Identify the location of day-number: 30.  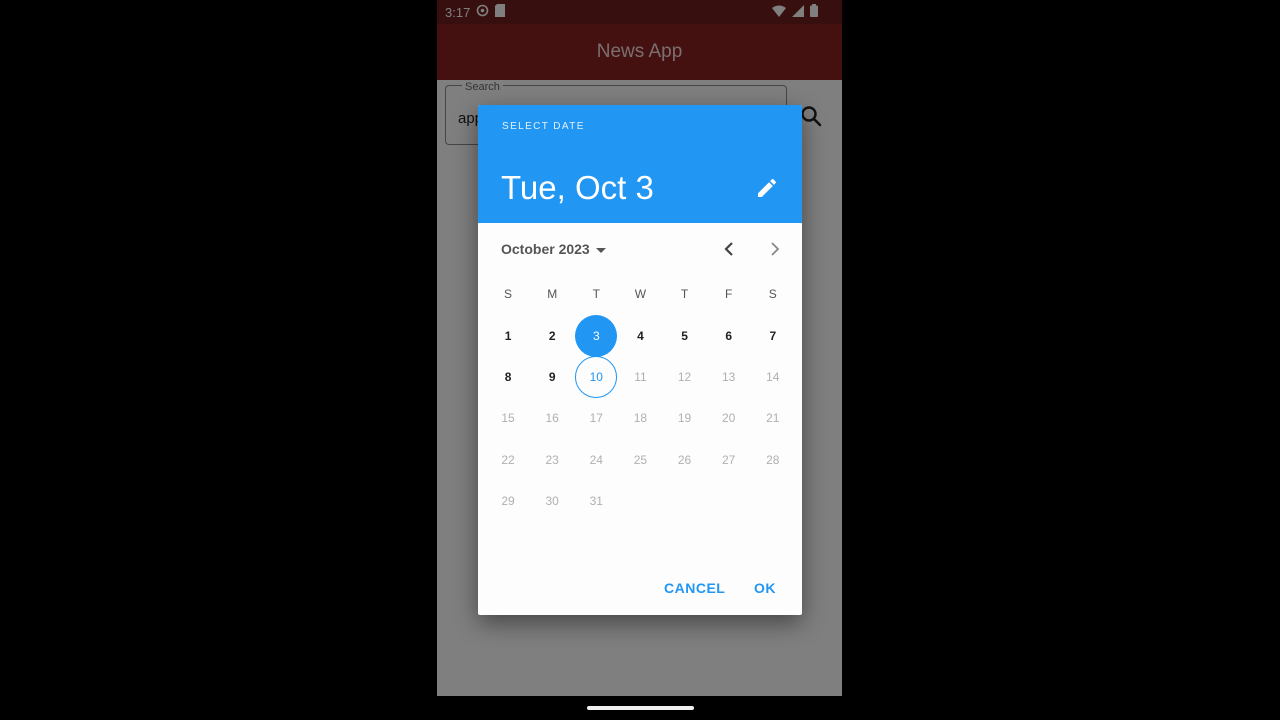
(552, 500).